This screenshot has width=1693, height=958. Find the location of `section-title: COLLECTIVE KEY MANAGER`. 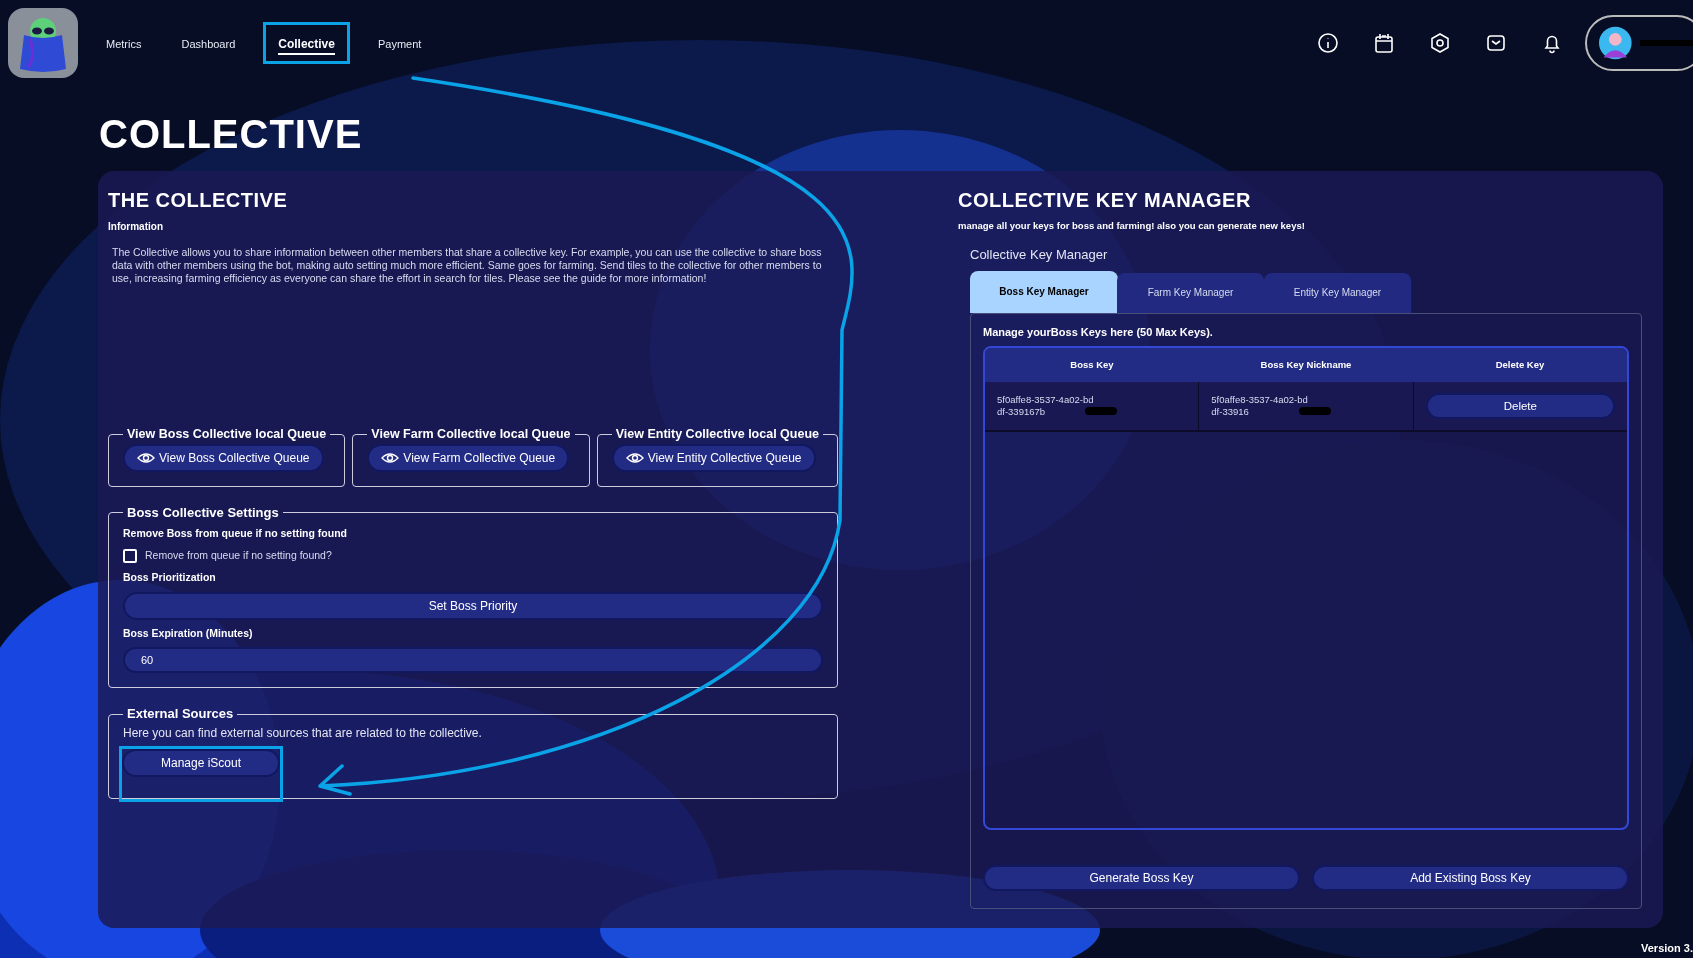

section-title: COLLECTIVE KEY MANAGER is located at coordinates (1105, 200).